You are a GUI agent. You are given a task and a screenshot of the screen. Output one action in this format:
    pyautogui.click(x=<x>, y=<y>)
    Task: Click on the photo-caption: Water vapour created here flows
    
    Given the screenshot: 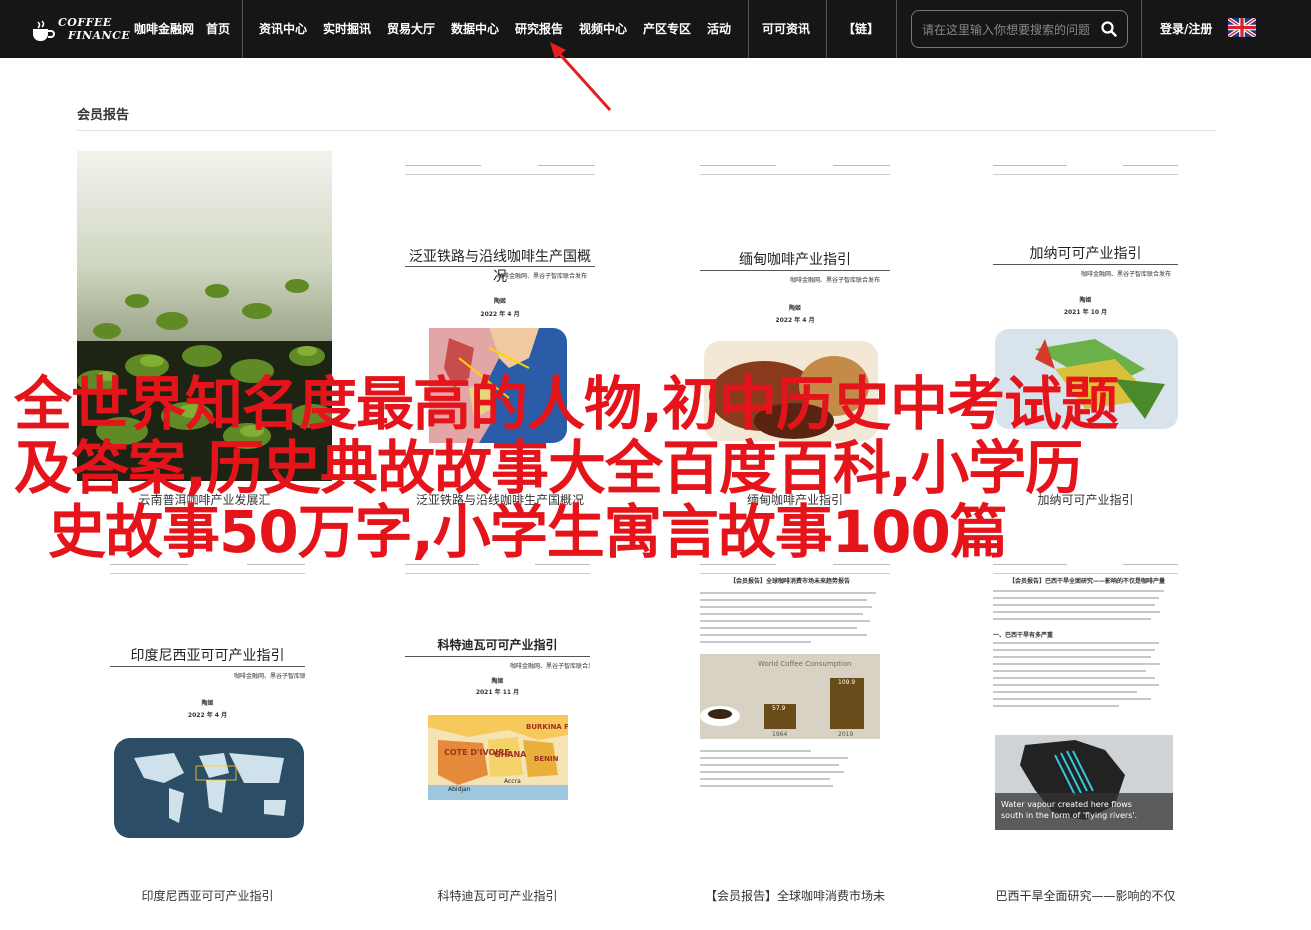 What is the action you would take?
    pyautogui.click(x=1066, y=804)
    